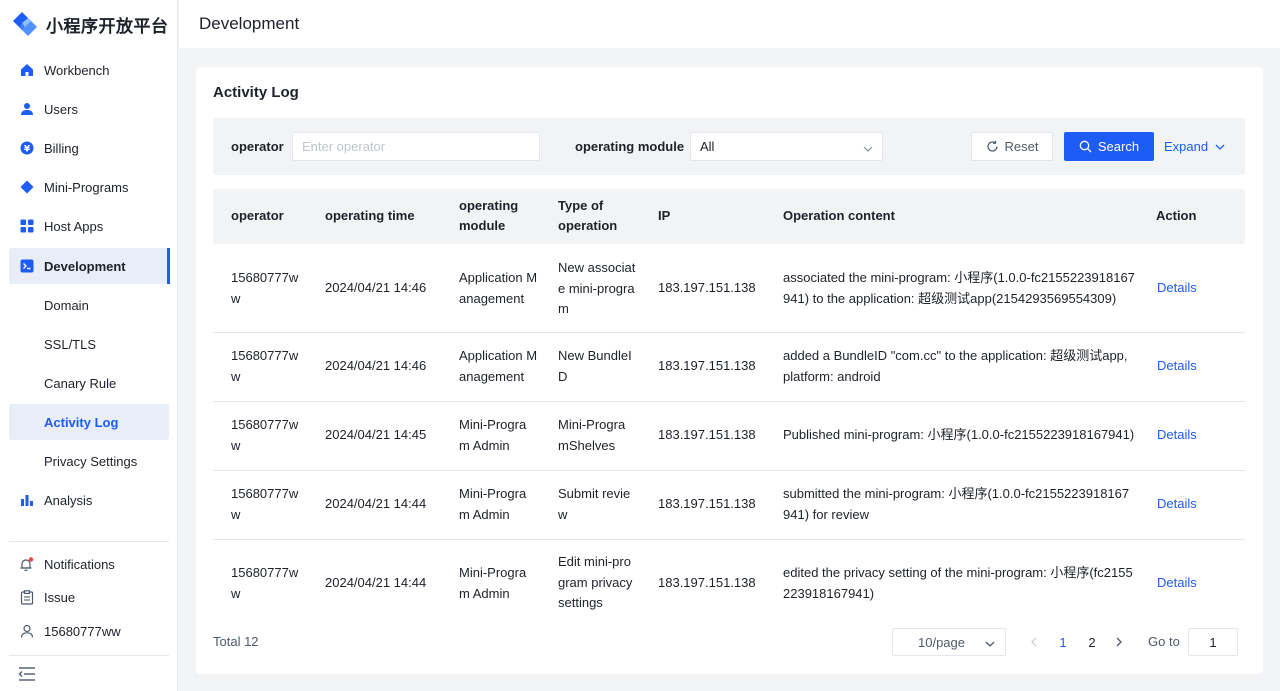 The width and height of the screenshot is (1280, 691). What do you see at coordinates (630, 146) in the screenshot?
I see `module-label: operating module` at bounding box center [630, 146].